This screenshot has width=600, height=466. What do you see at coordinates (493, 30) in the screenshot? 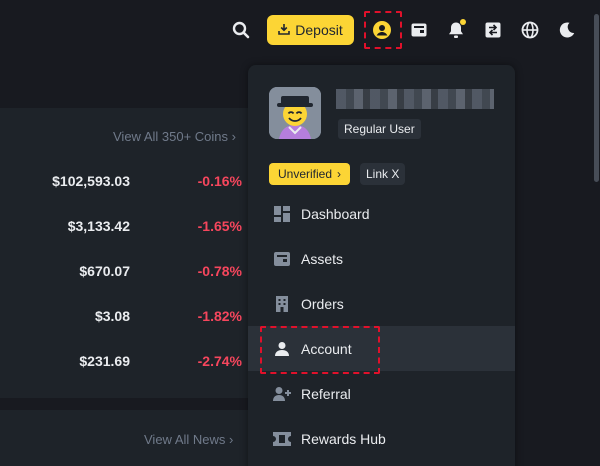
I see `transfer-icon` at bounding box center [493, 30].